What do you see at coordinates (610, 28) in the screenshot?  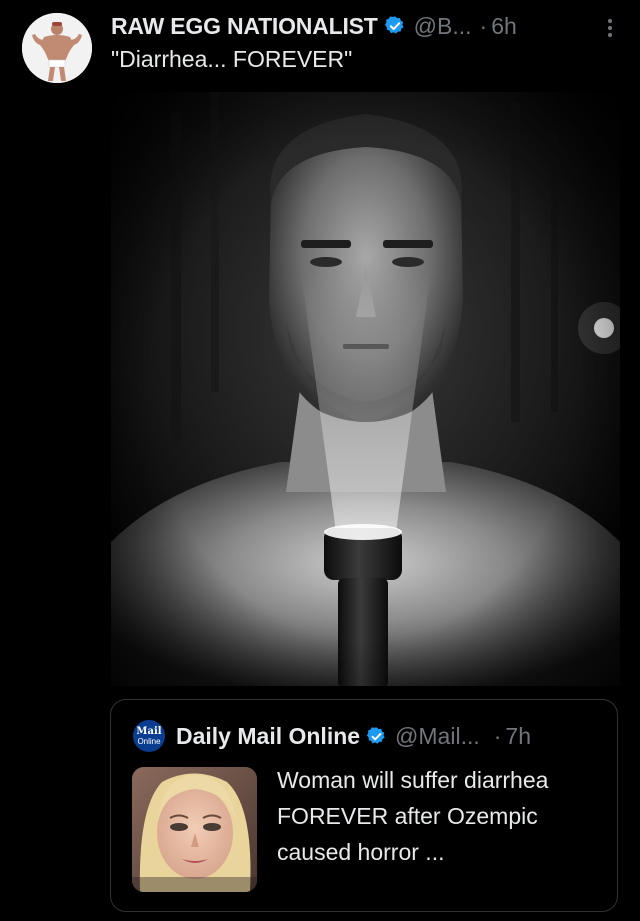 I see `more-options-icon` at bounding box center [610, 28].